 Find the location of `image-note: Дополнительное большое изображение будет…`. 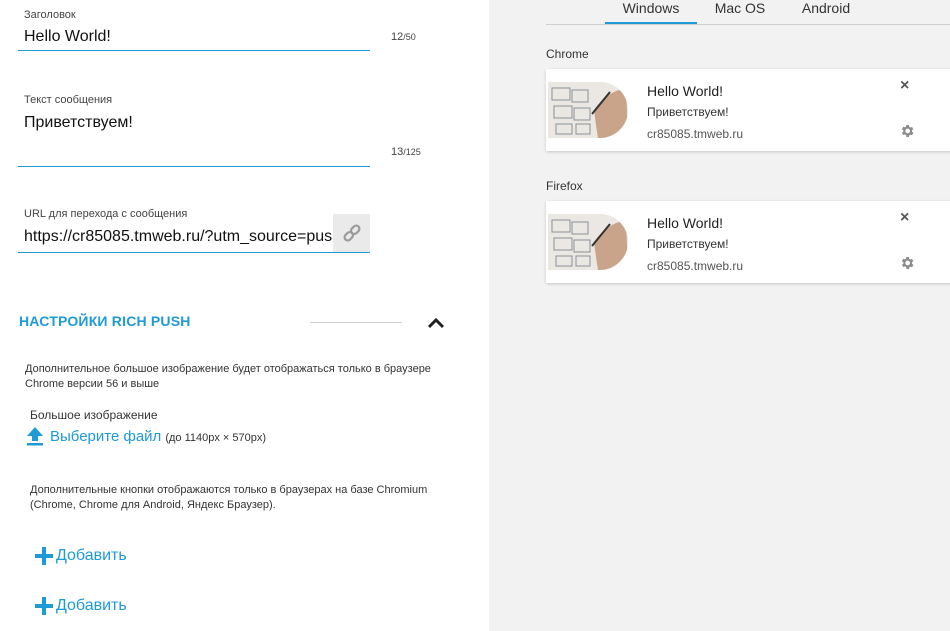

image-note: Дополнительное большое изображение будет… is located at coordinates (228, 377).